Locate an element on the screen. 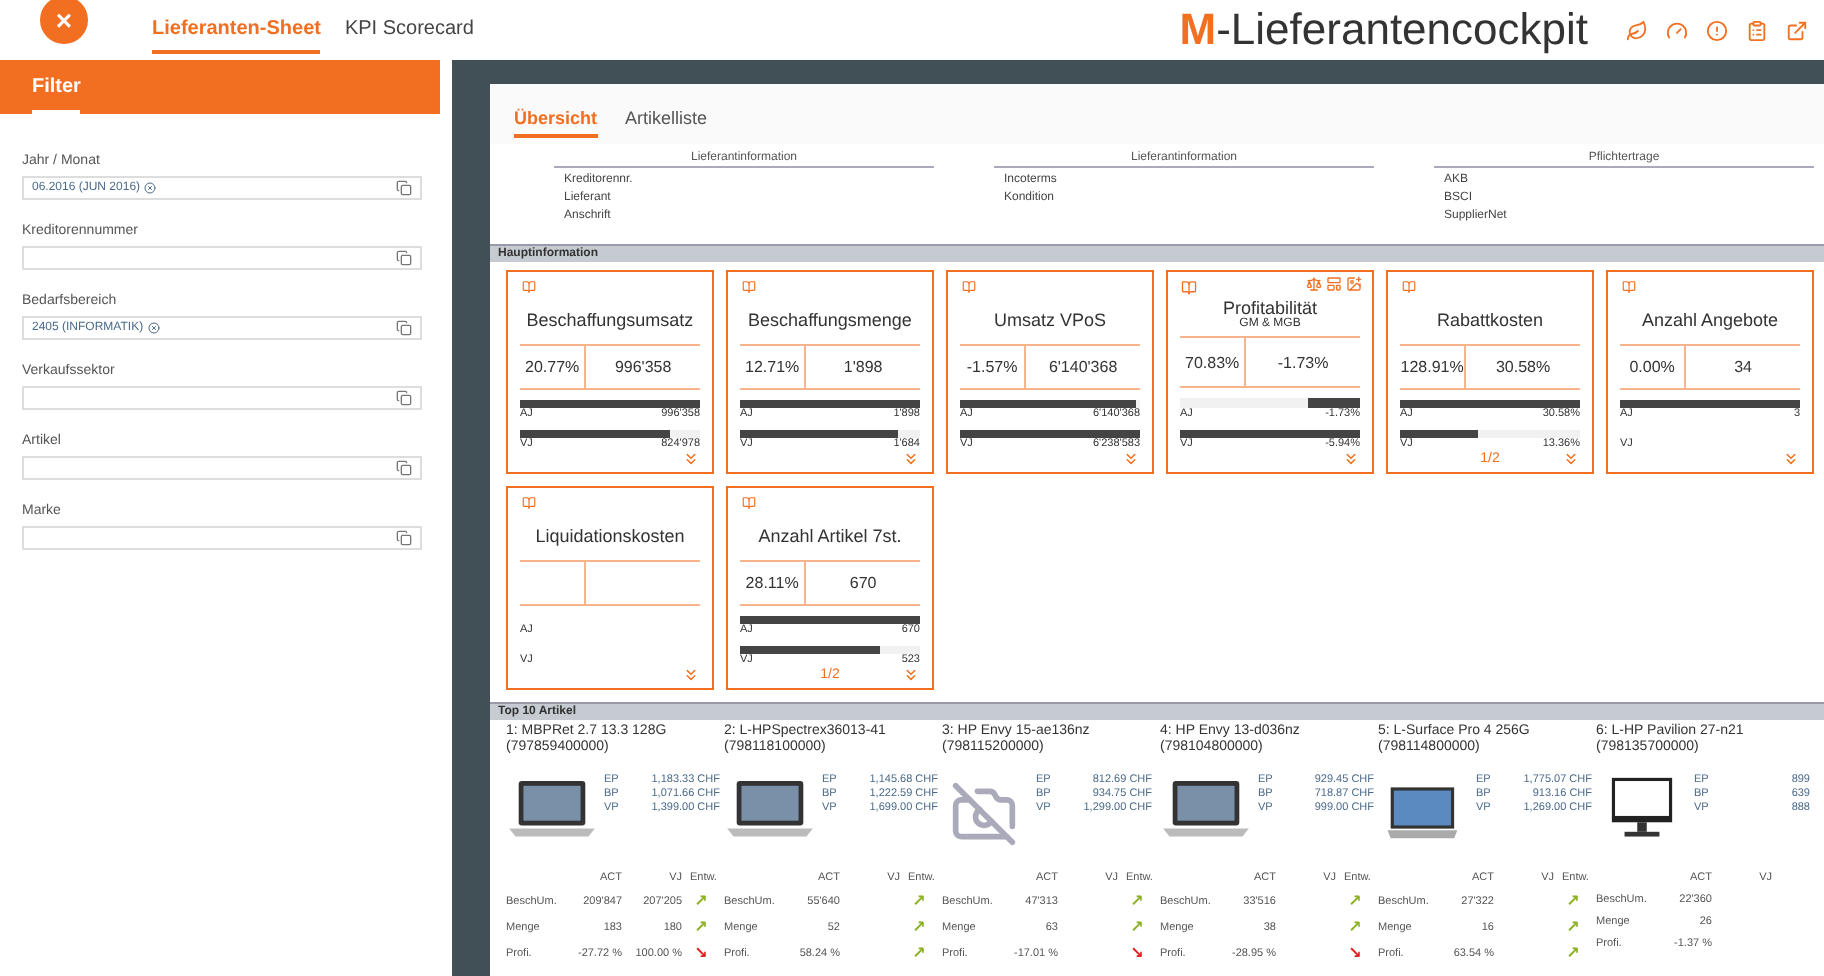 This screenshot has width=1824, height=976. kpi-value: 34 is located at coordinates (1743, 367).